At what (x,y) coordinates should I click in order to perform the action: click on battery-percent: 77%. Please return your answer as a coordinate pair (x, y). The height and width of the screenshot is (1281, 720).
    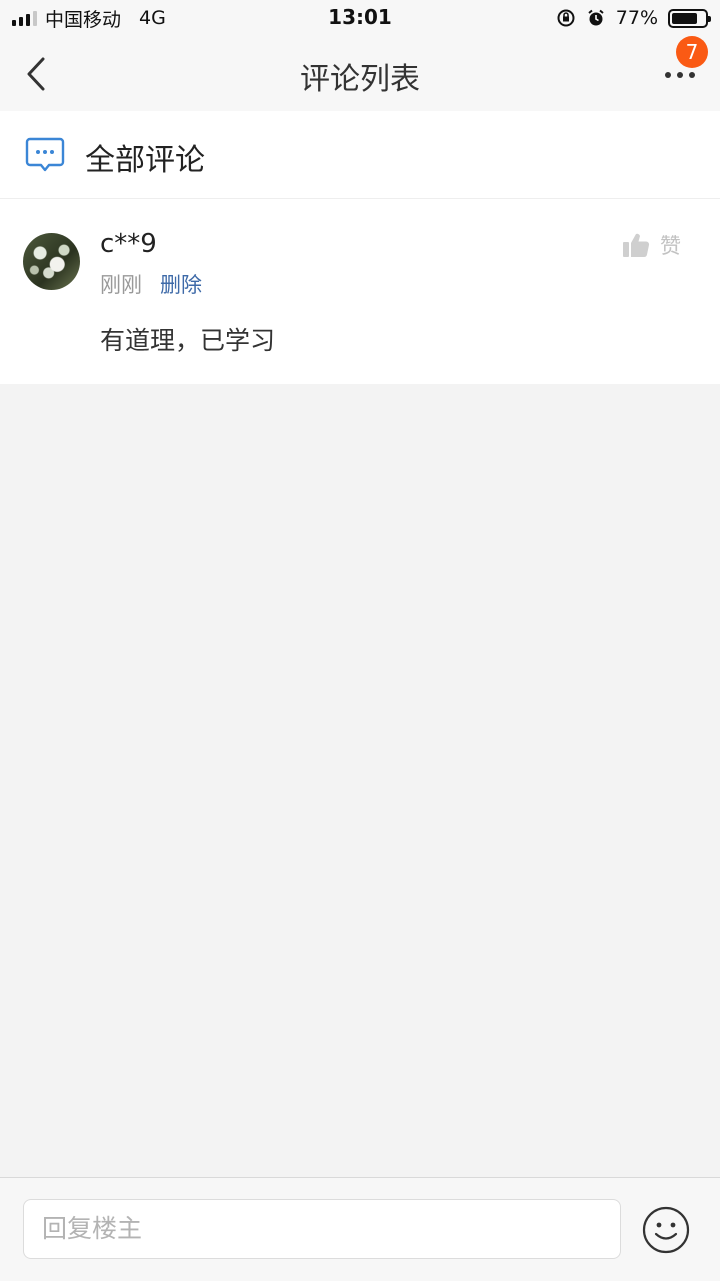
    Looking at the image, I should click on (636, 18).